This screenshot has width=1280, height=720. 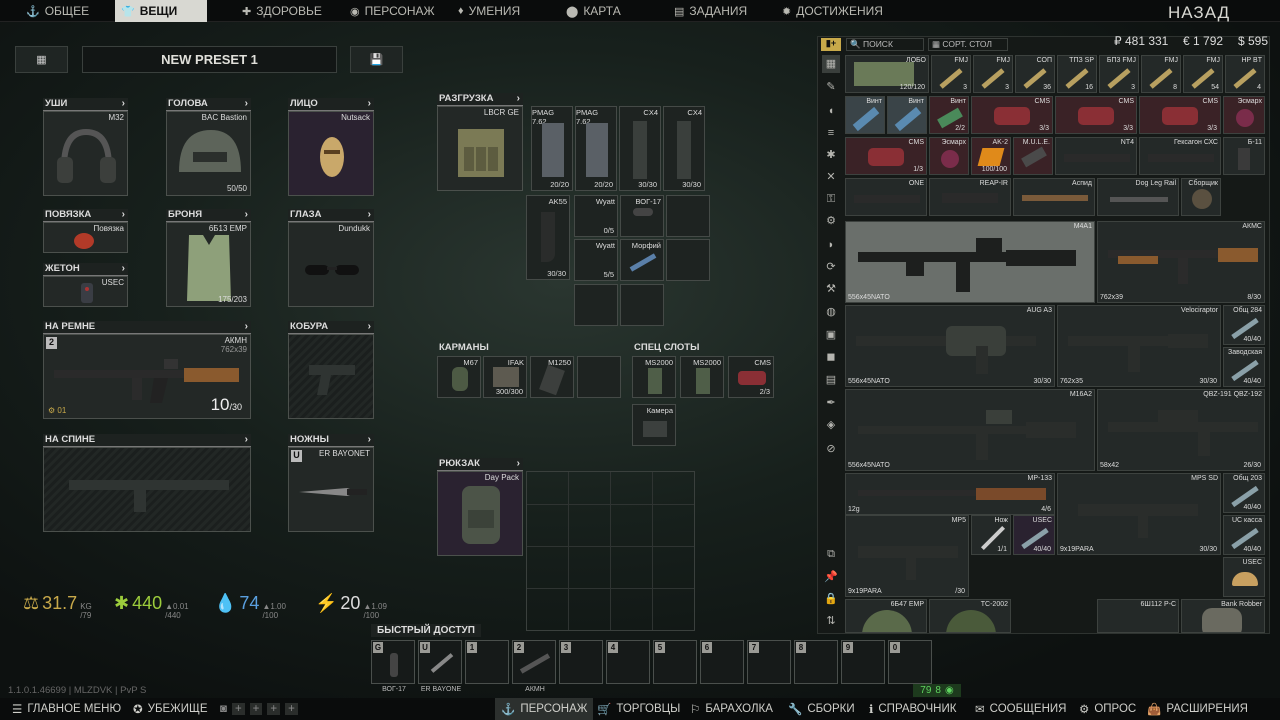 I want to click on preset-menu-button: ▦, so click(x=41, y=59).